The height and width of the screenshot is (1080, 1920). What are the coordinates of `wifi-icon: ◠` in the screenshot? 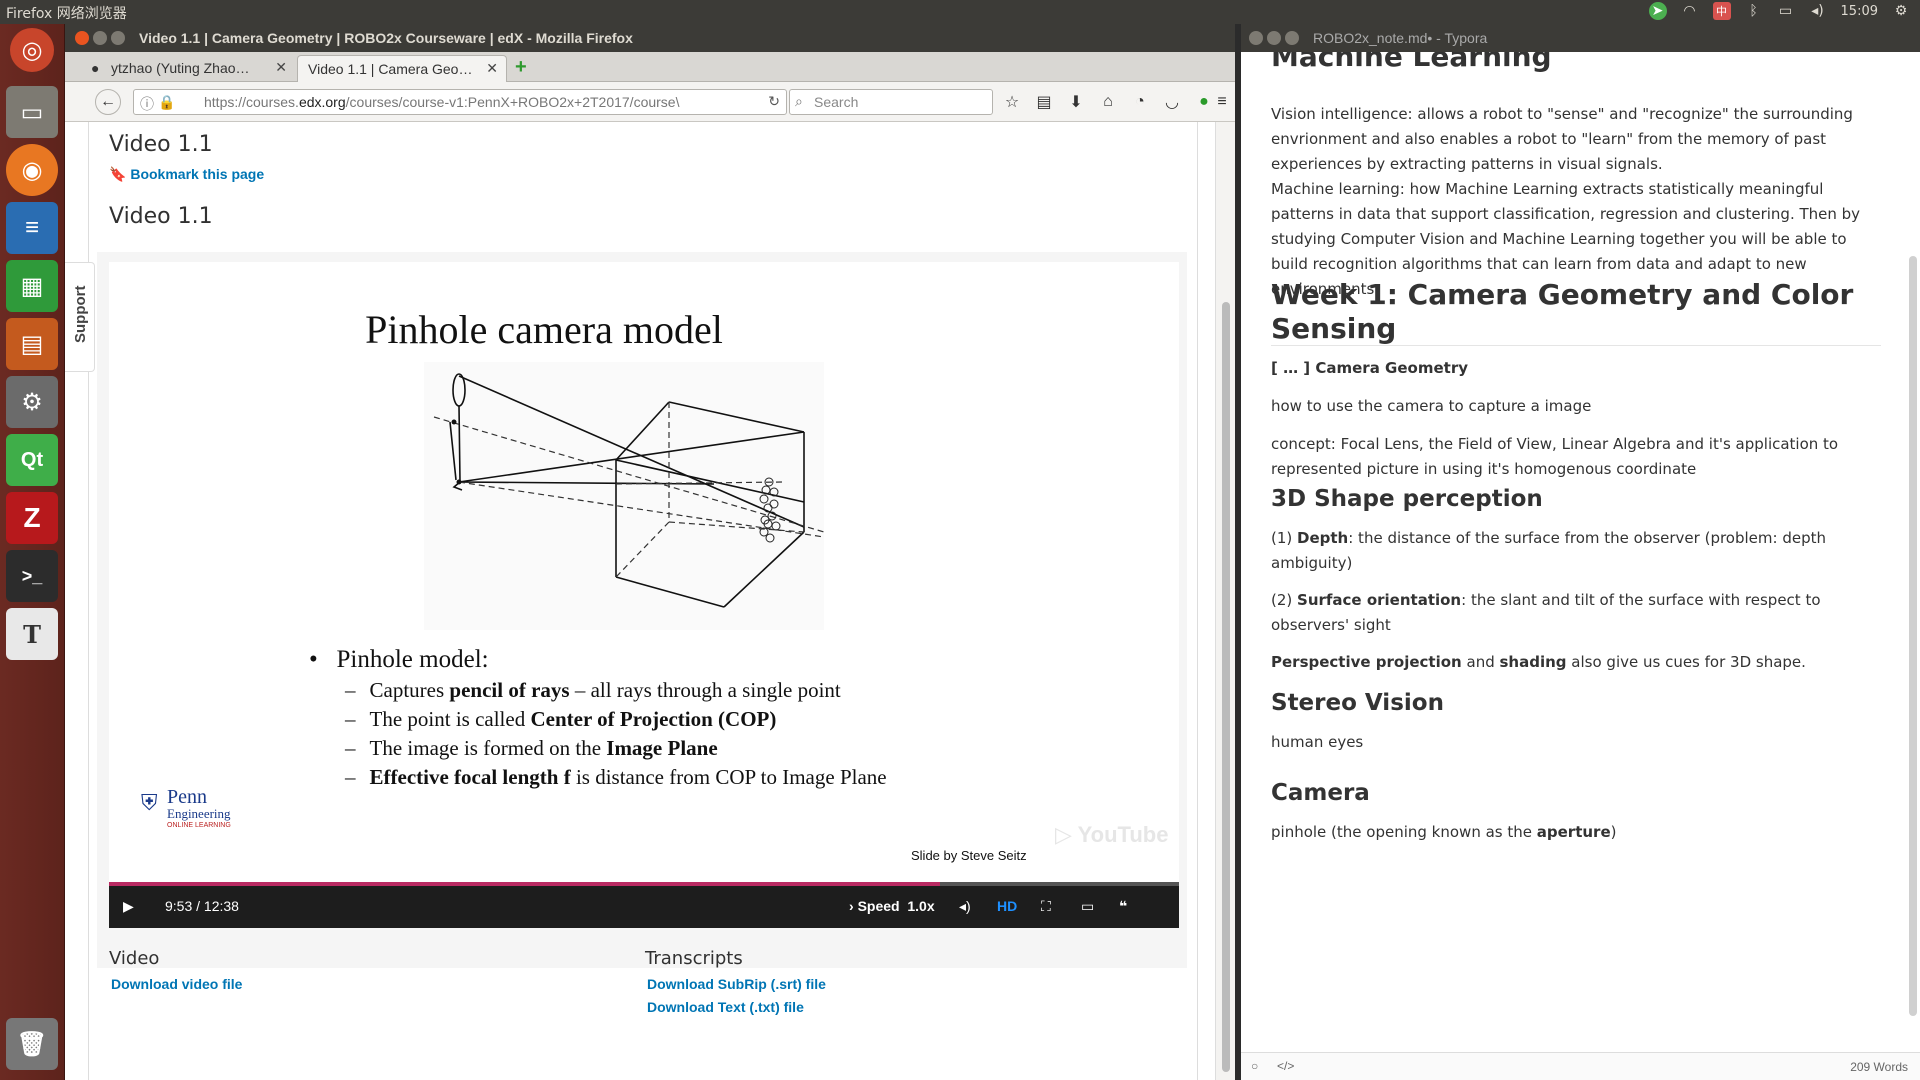 It's located at (1690, 11).